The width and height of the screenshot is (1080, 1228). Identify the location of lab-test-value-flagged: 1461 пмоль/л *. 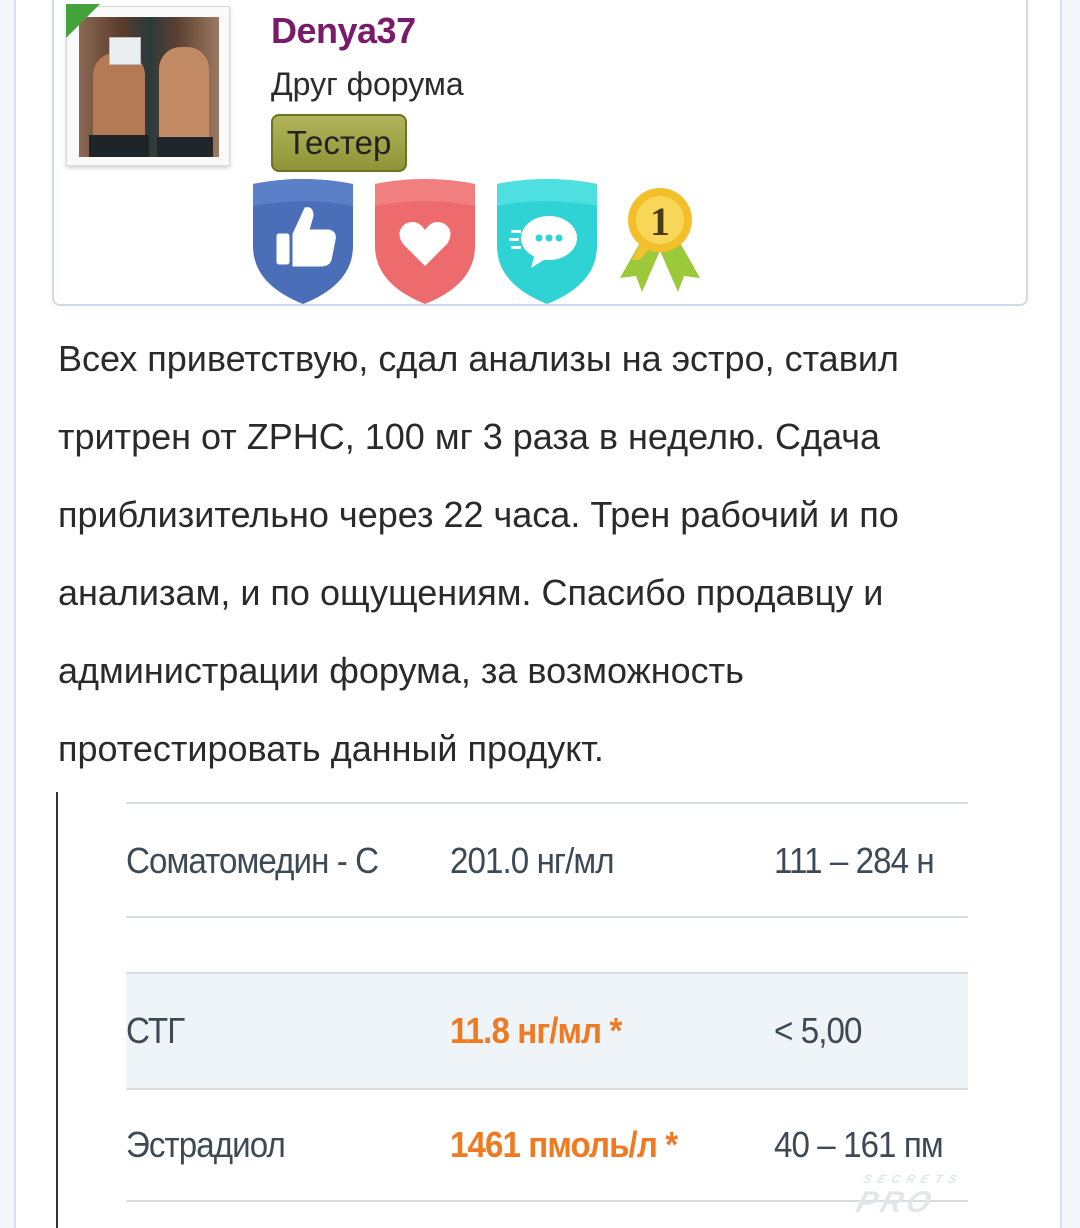
(564, 1144).